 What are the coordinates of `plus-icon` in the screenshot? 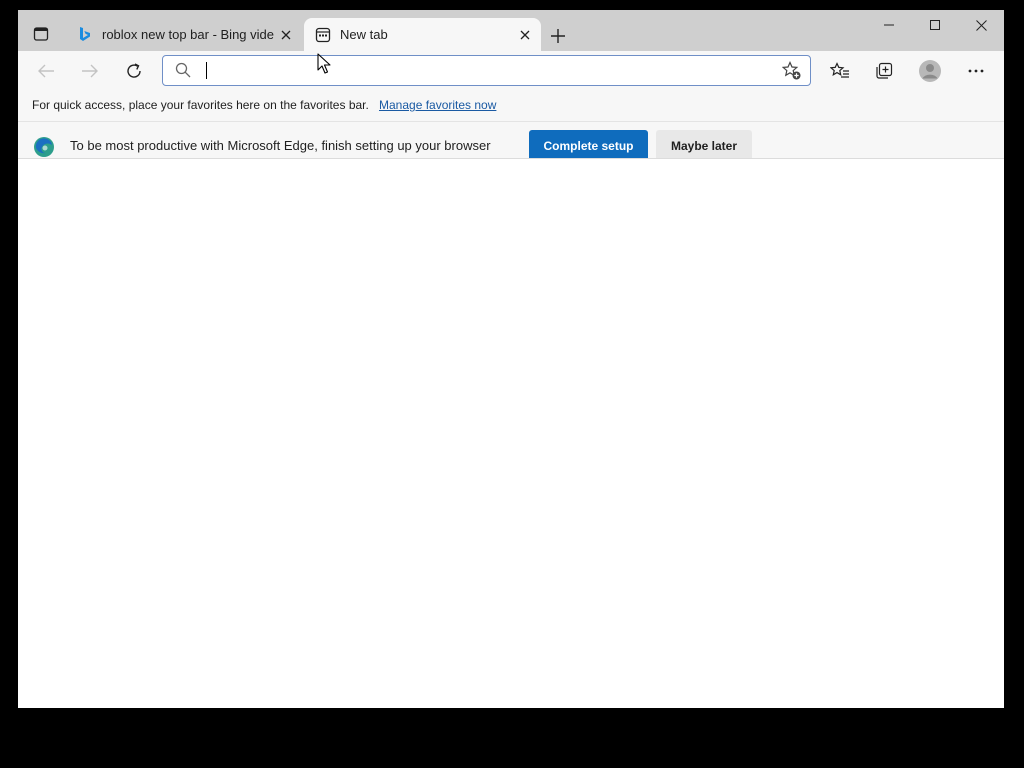 It's located at (558, 36).